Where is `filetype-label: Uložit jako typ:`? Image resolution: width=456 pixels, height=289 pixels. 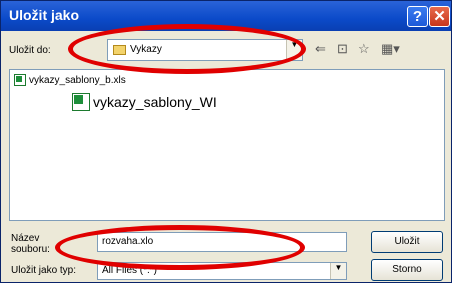
filetype-label: Uložit jako typ: is located at coordinates (44, 270).